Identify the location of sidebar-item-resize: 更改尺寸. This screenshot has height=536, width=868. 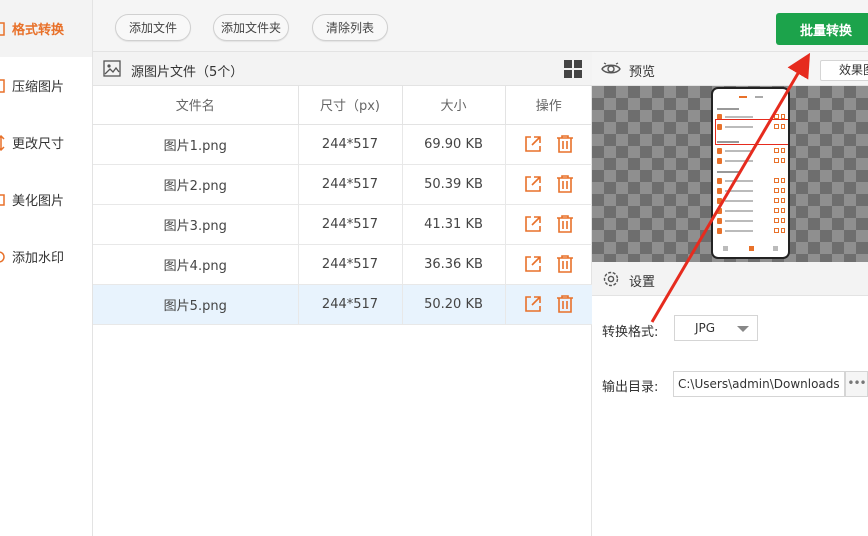
(46, 142).